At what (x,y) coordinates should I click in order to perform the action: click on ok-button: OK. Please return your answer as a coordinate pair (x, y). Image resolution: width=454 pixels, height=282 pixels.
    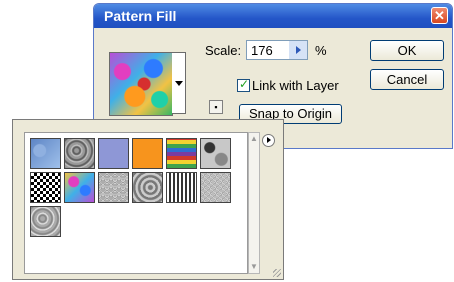
    Looking at the image, I should click on (407, 50).